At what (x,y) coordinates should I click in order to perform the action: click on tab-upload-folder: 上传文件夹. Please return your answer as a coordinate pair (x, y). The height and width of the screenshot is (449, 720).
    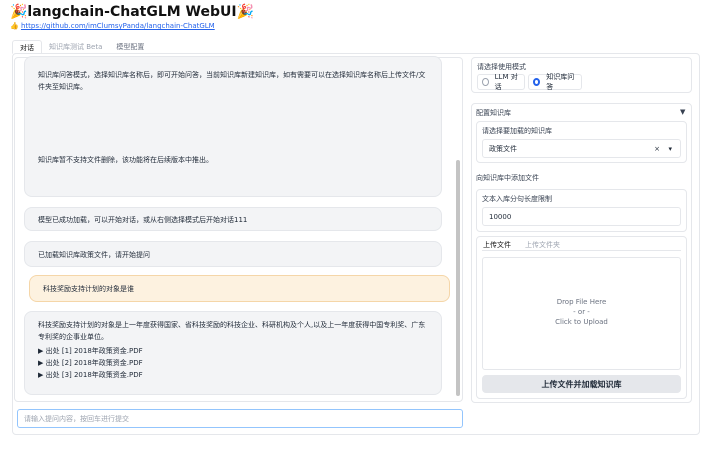
    Looking at the image, I should click on (542, 245).